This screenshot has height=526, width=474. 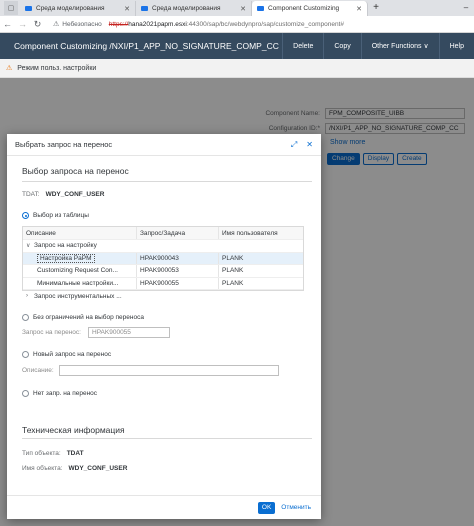 I want to click on new-tab-icon: +, so click(x=376, y=8).